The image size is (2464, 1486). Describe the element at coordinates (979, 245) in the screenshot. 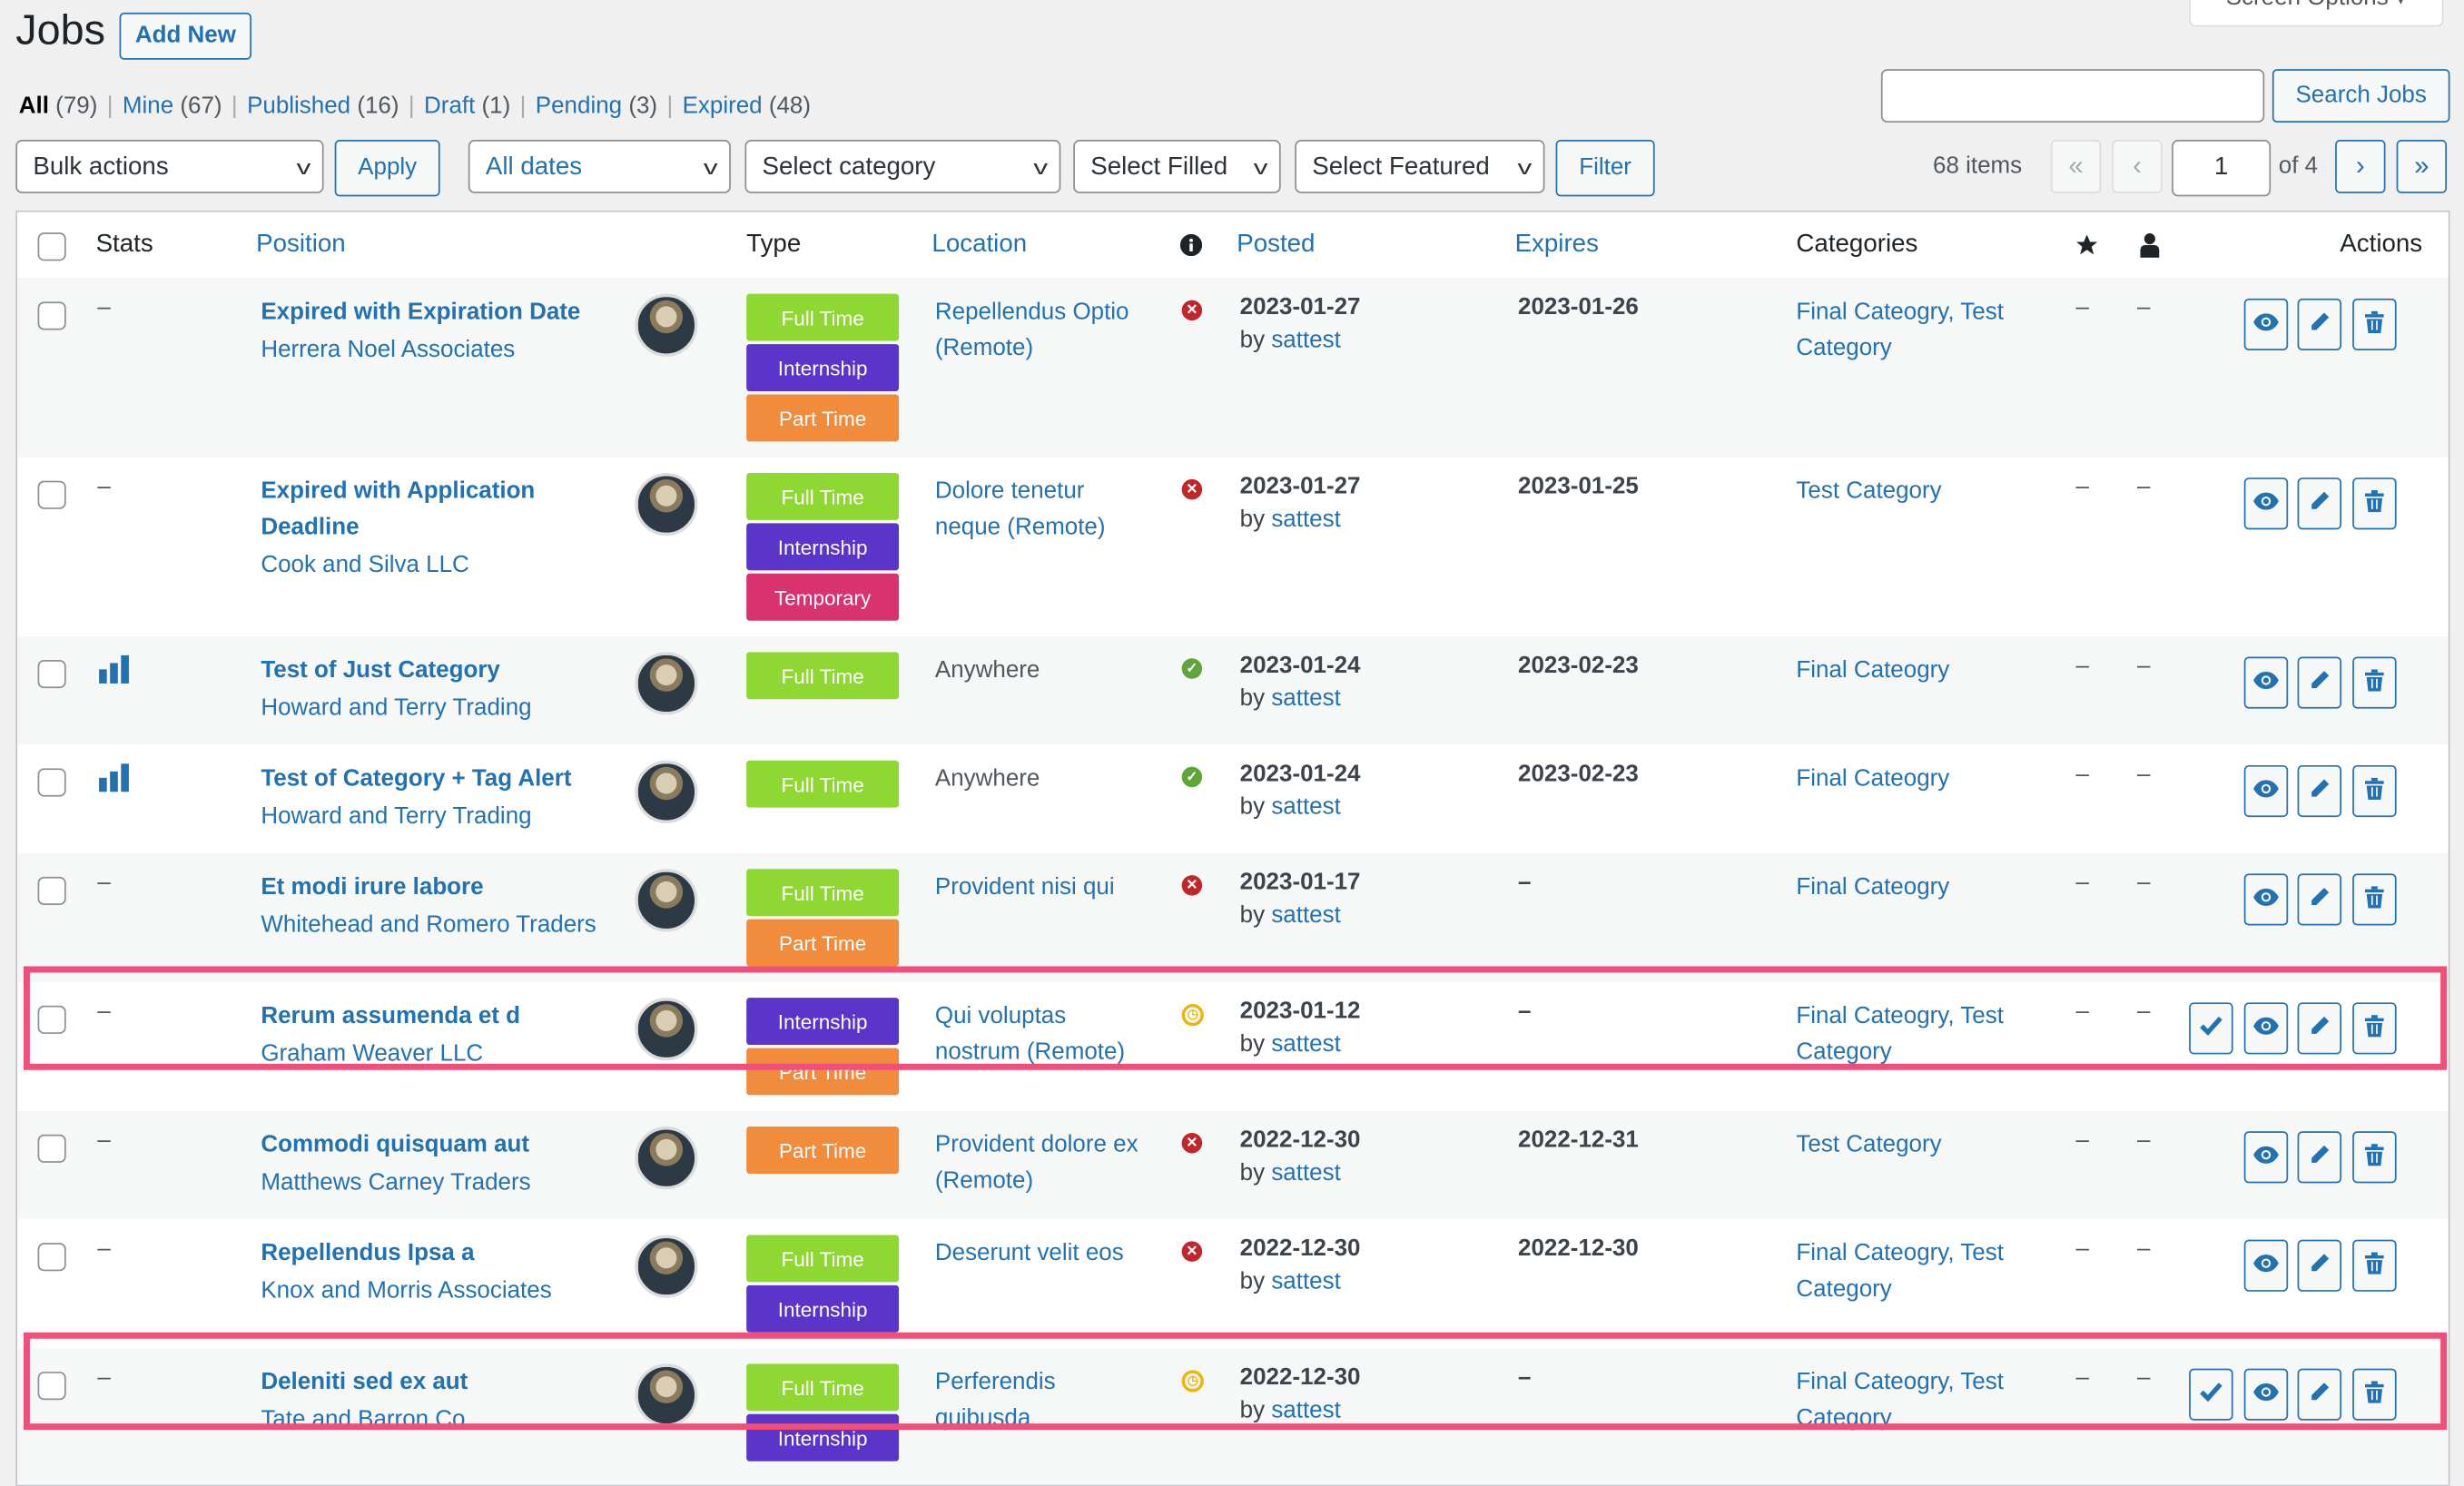

I see `col-location: Location` at that location.